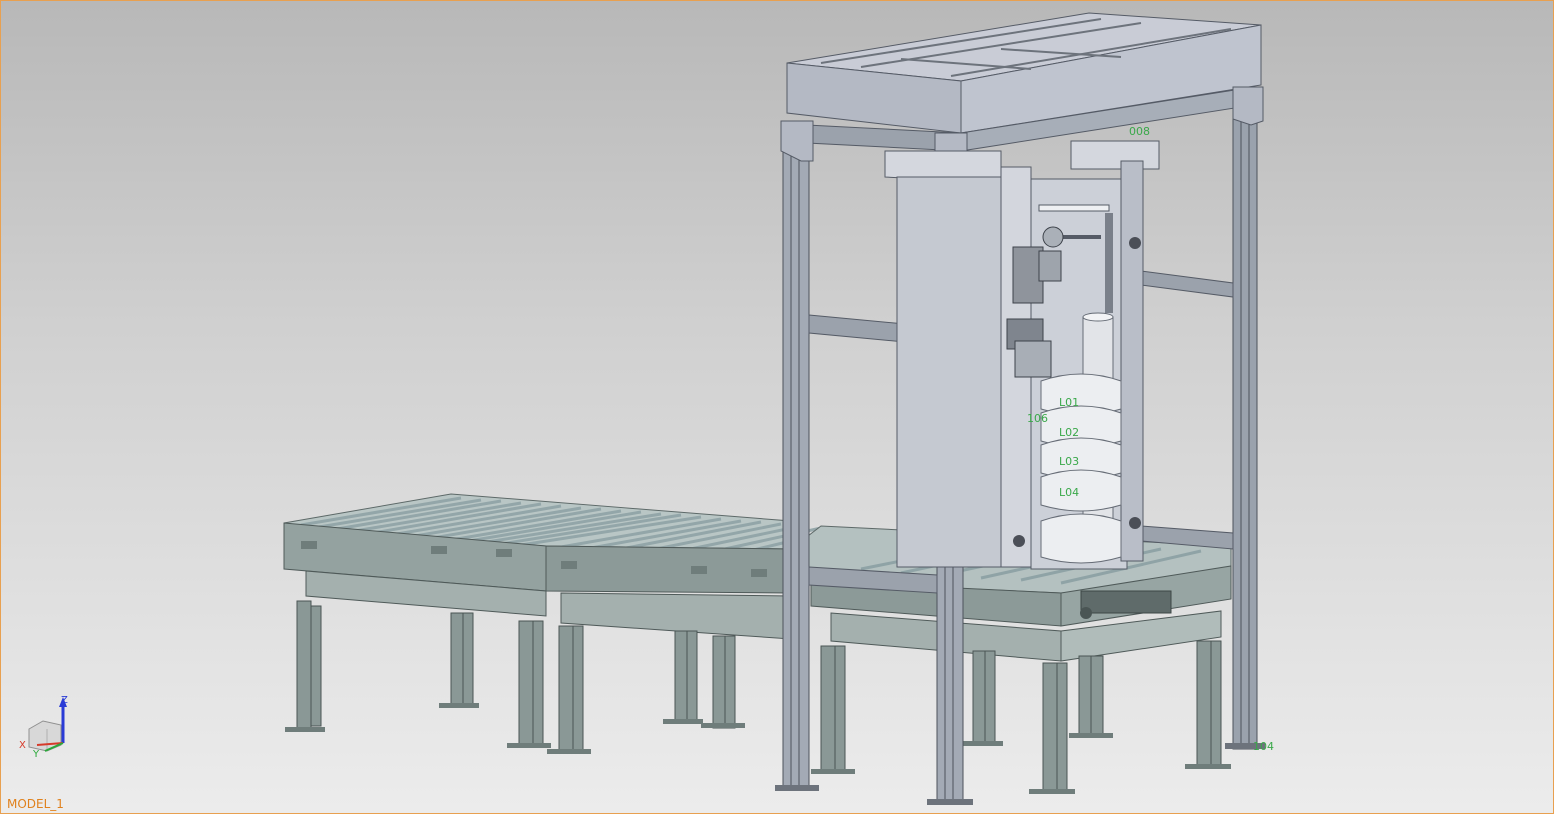 This screenshot has height=814, width=1554. I want to click on tag-106: 106, so click(1037, 418).